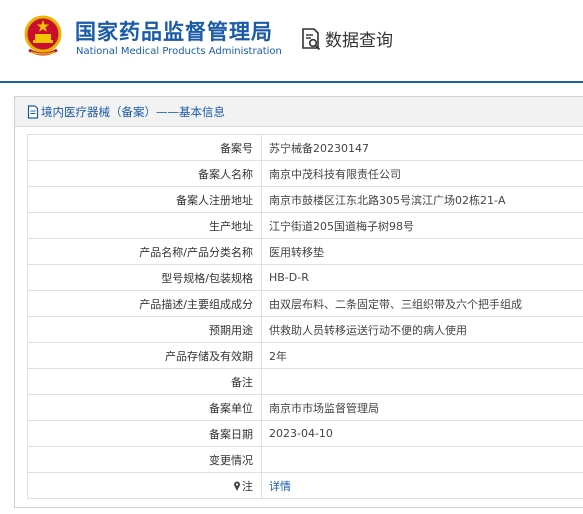 This screenshot has height=514, width=583. I want to click on table-row: 产品描述/主要组成成分 由双层布料、二条固定带、三组织带及六个把手组成, so click(305, 303).